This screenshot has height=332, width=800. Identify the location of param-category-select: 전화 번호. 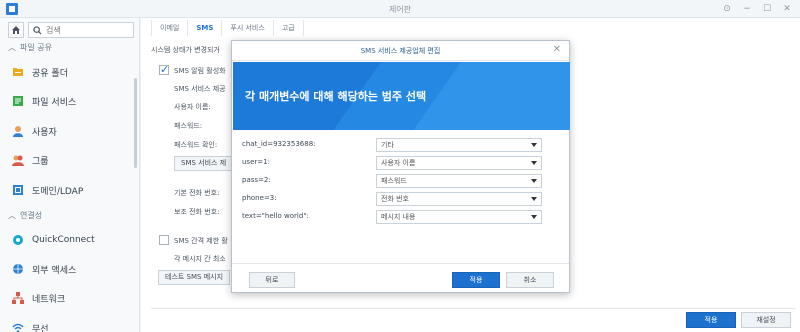
(459, 199).